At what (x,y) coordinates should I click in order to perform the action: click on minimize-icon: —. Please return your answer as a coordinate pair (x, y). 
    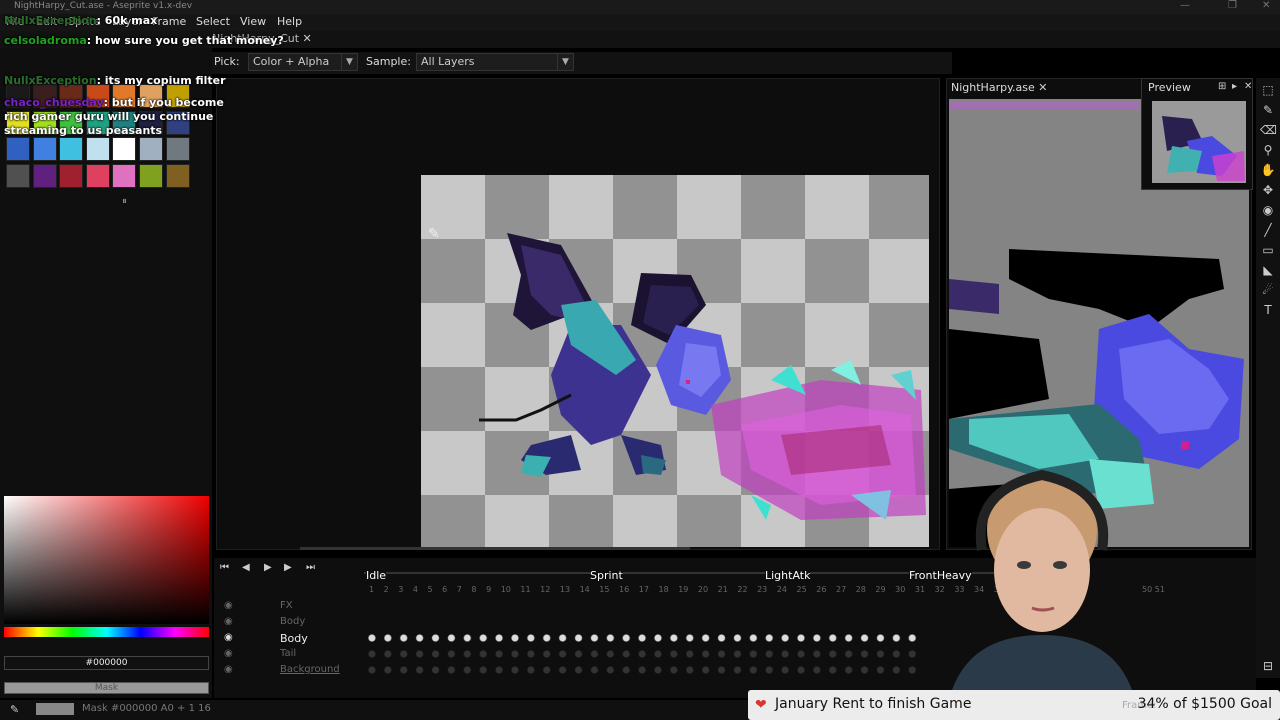
    Looking at the image, I should click on (1185, 5).